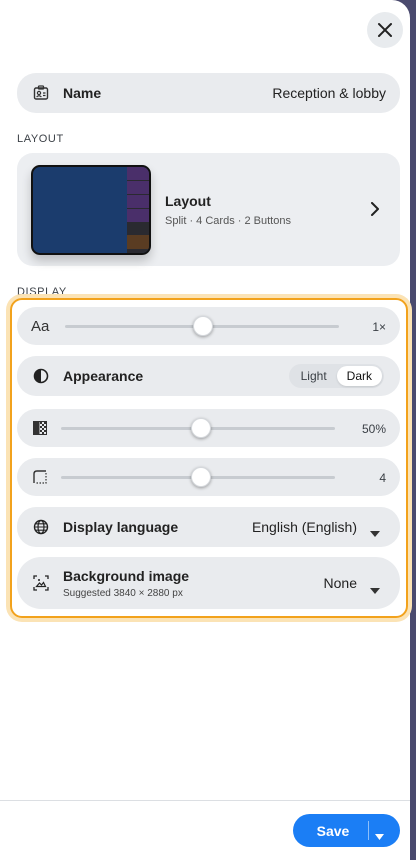 The image size is (416, 860). Describe the element at coordinates (91, 210) in the screenshot. I see `layout-thumbnail` at that location.